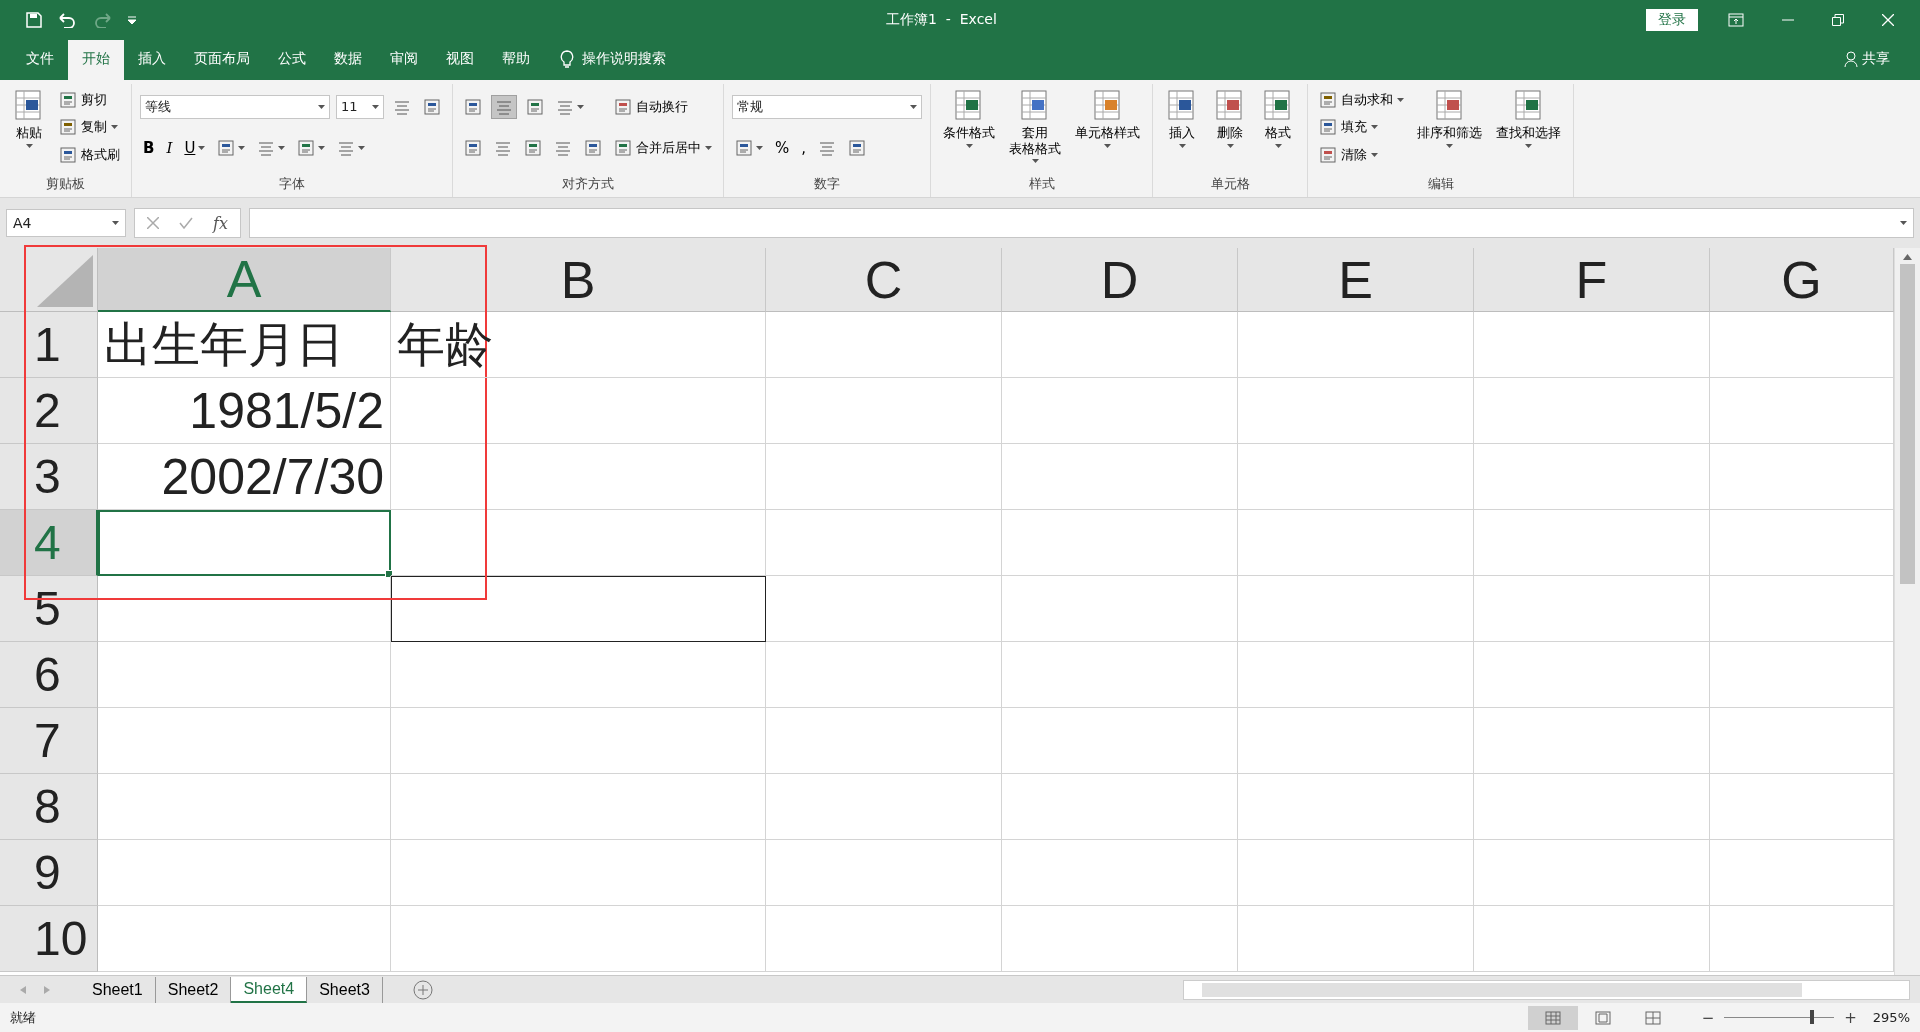  I want to click on ribbon-button: 条件格式, so click(969, 129).